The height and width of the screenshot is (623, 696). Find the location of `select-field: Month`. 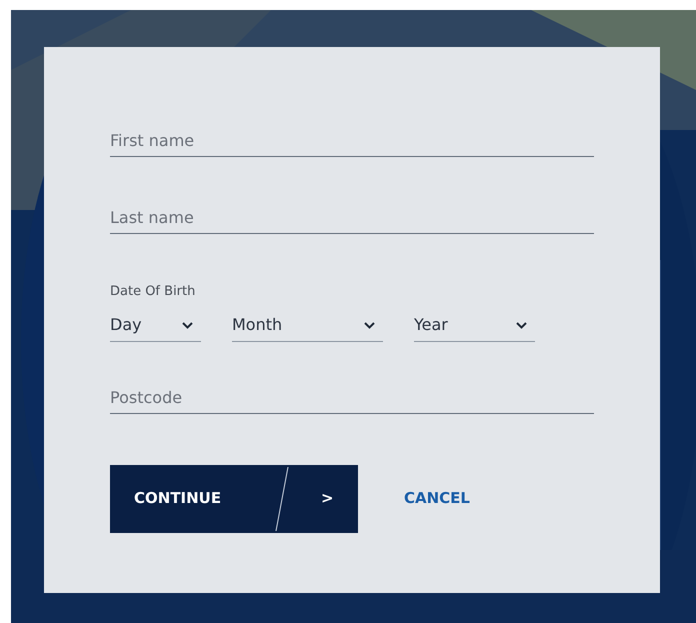

select-field: Month is located at coordinates (307, 326).